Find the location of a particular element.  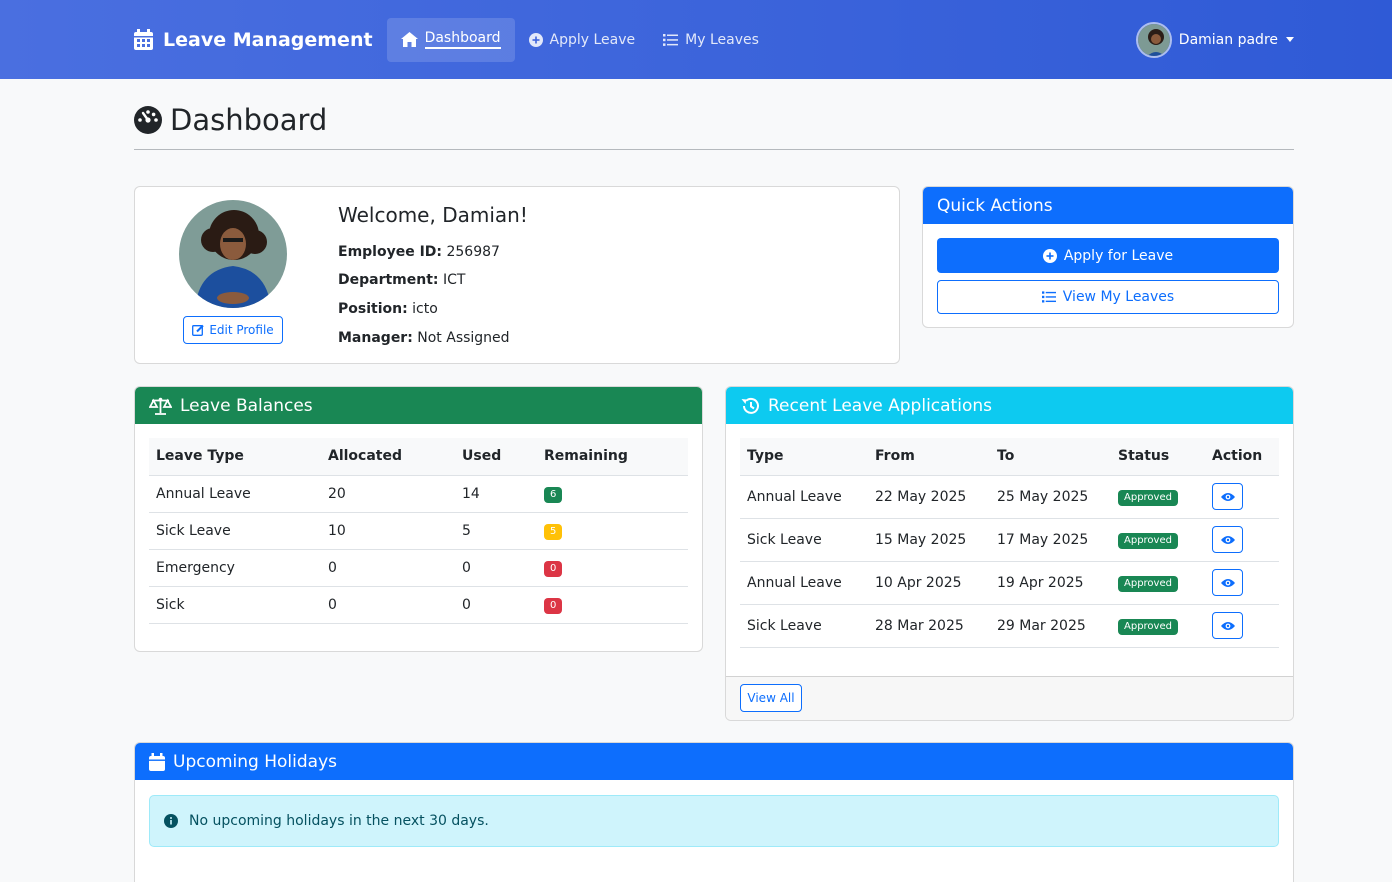

edit-icon is located at coordinates (198, 330).